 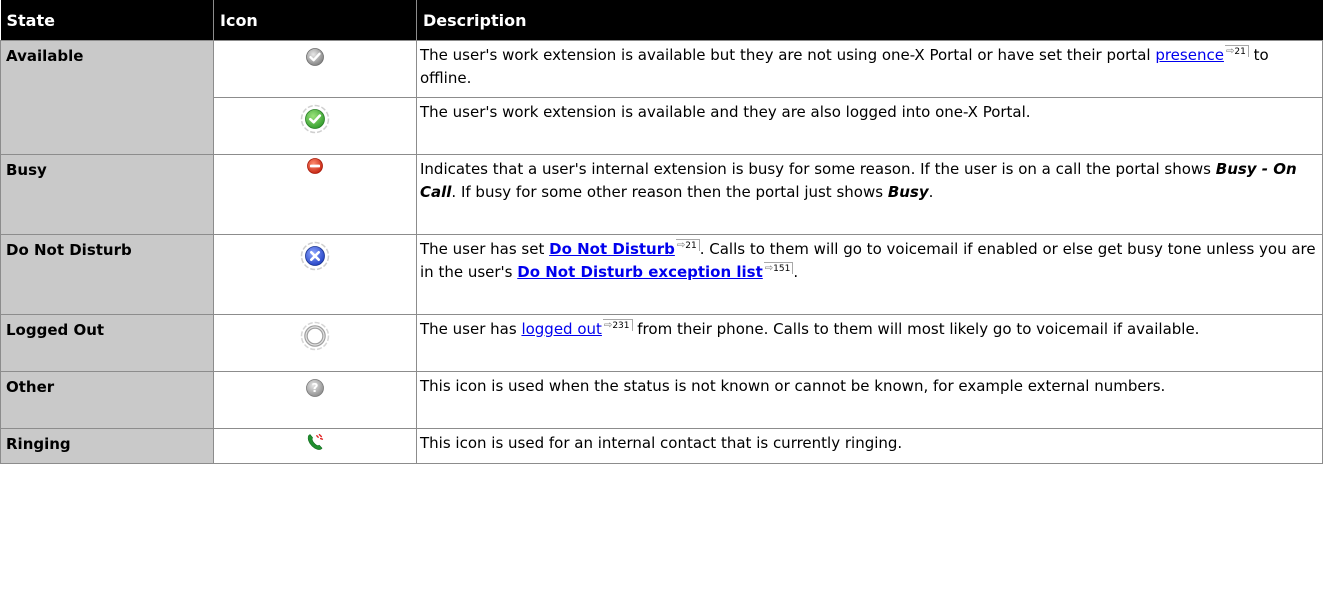 What do you see at coordinates (315, 336) in the screenshot?
I see `grey-ring-icon` at bounding box center [315, 336].